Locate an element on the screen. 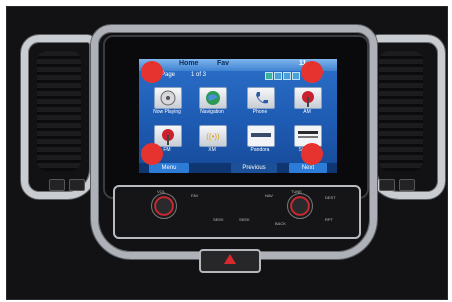  callout-top-right is located at coordinates (312, 72).